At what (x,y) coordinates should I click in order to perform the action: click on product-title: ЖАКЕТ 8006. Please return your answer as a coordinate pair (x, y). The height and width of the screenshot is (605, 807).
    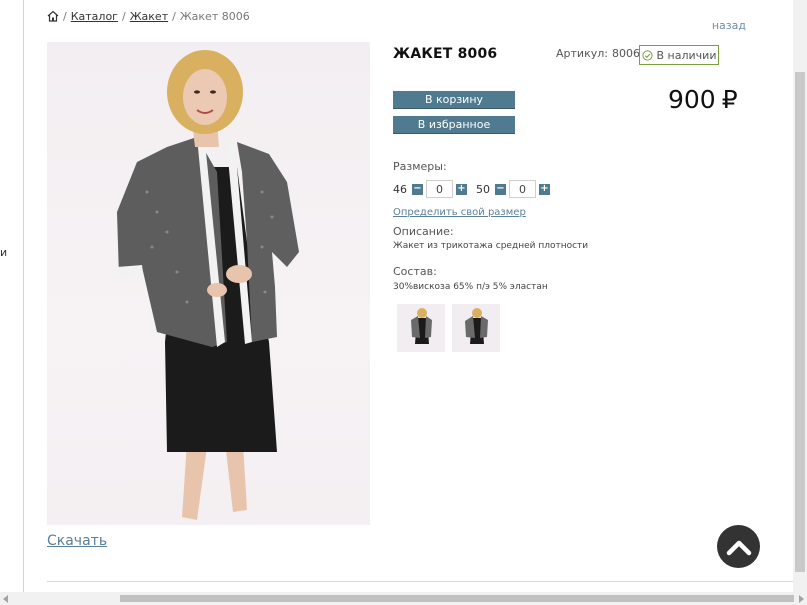
    Looking at the image, I should click on (445, 54).